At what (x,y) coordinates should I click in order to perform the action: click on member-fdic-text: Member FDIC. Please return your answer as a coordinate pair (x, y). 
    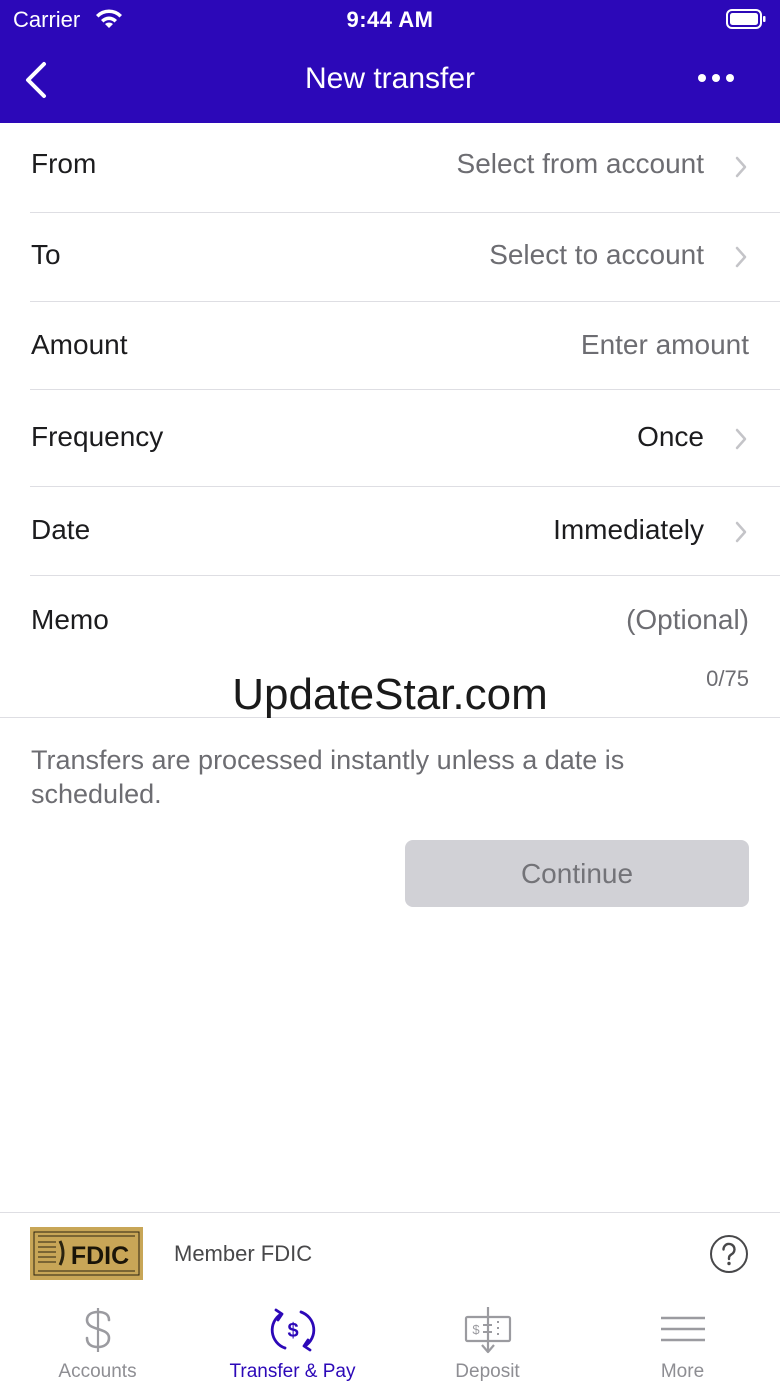
    Looking at the image, I should click on (243, 1253).